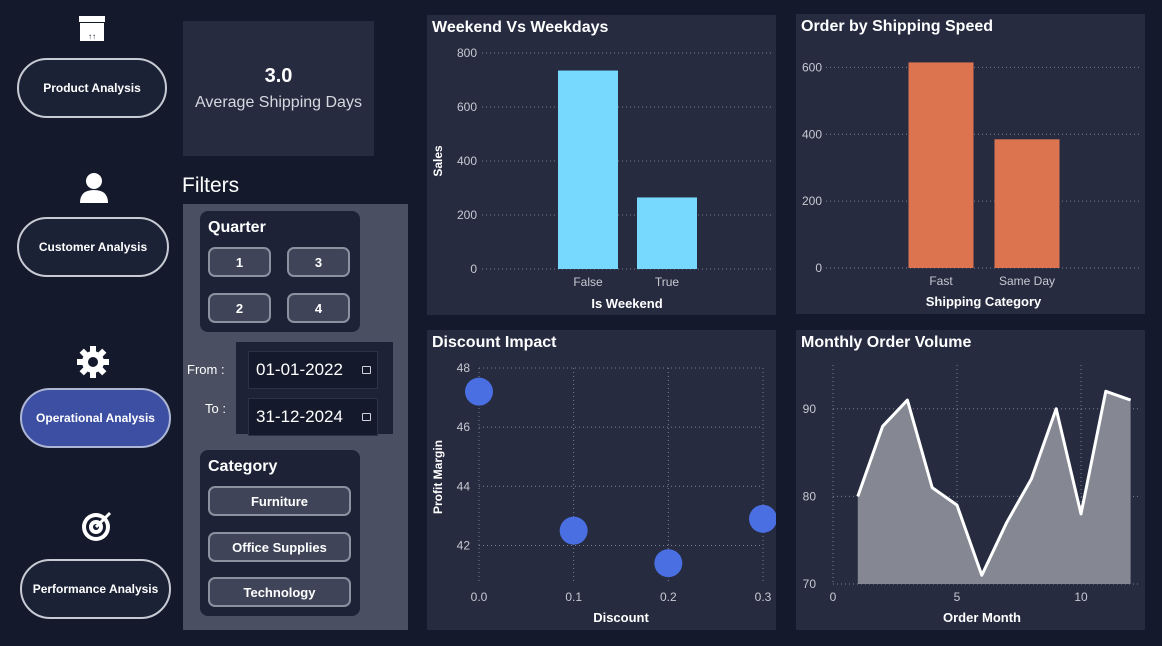  What do you see at coordinates (1027, 281) in the screenshot?
I see `x-tick-label: Same Day` at bounding box center [1027, 281].